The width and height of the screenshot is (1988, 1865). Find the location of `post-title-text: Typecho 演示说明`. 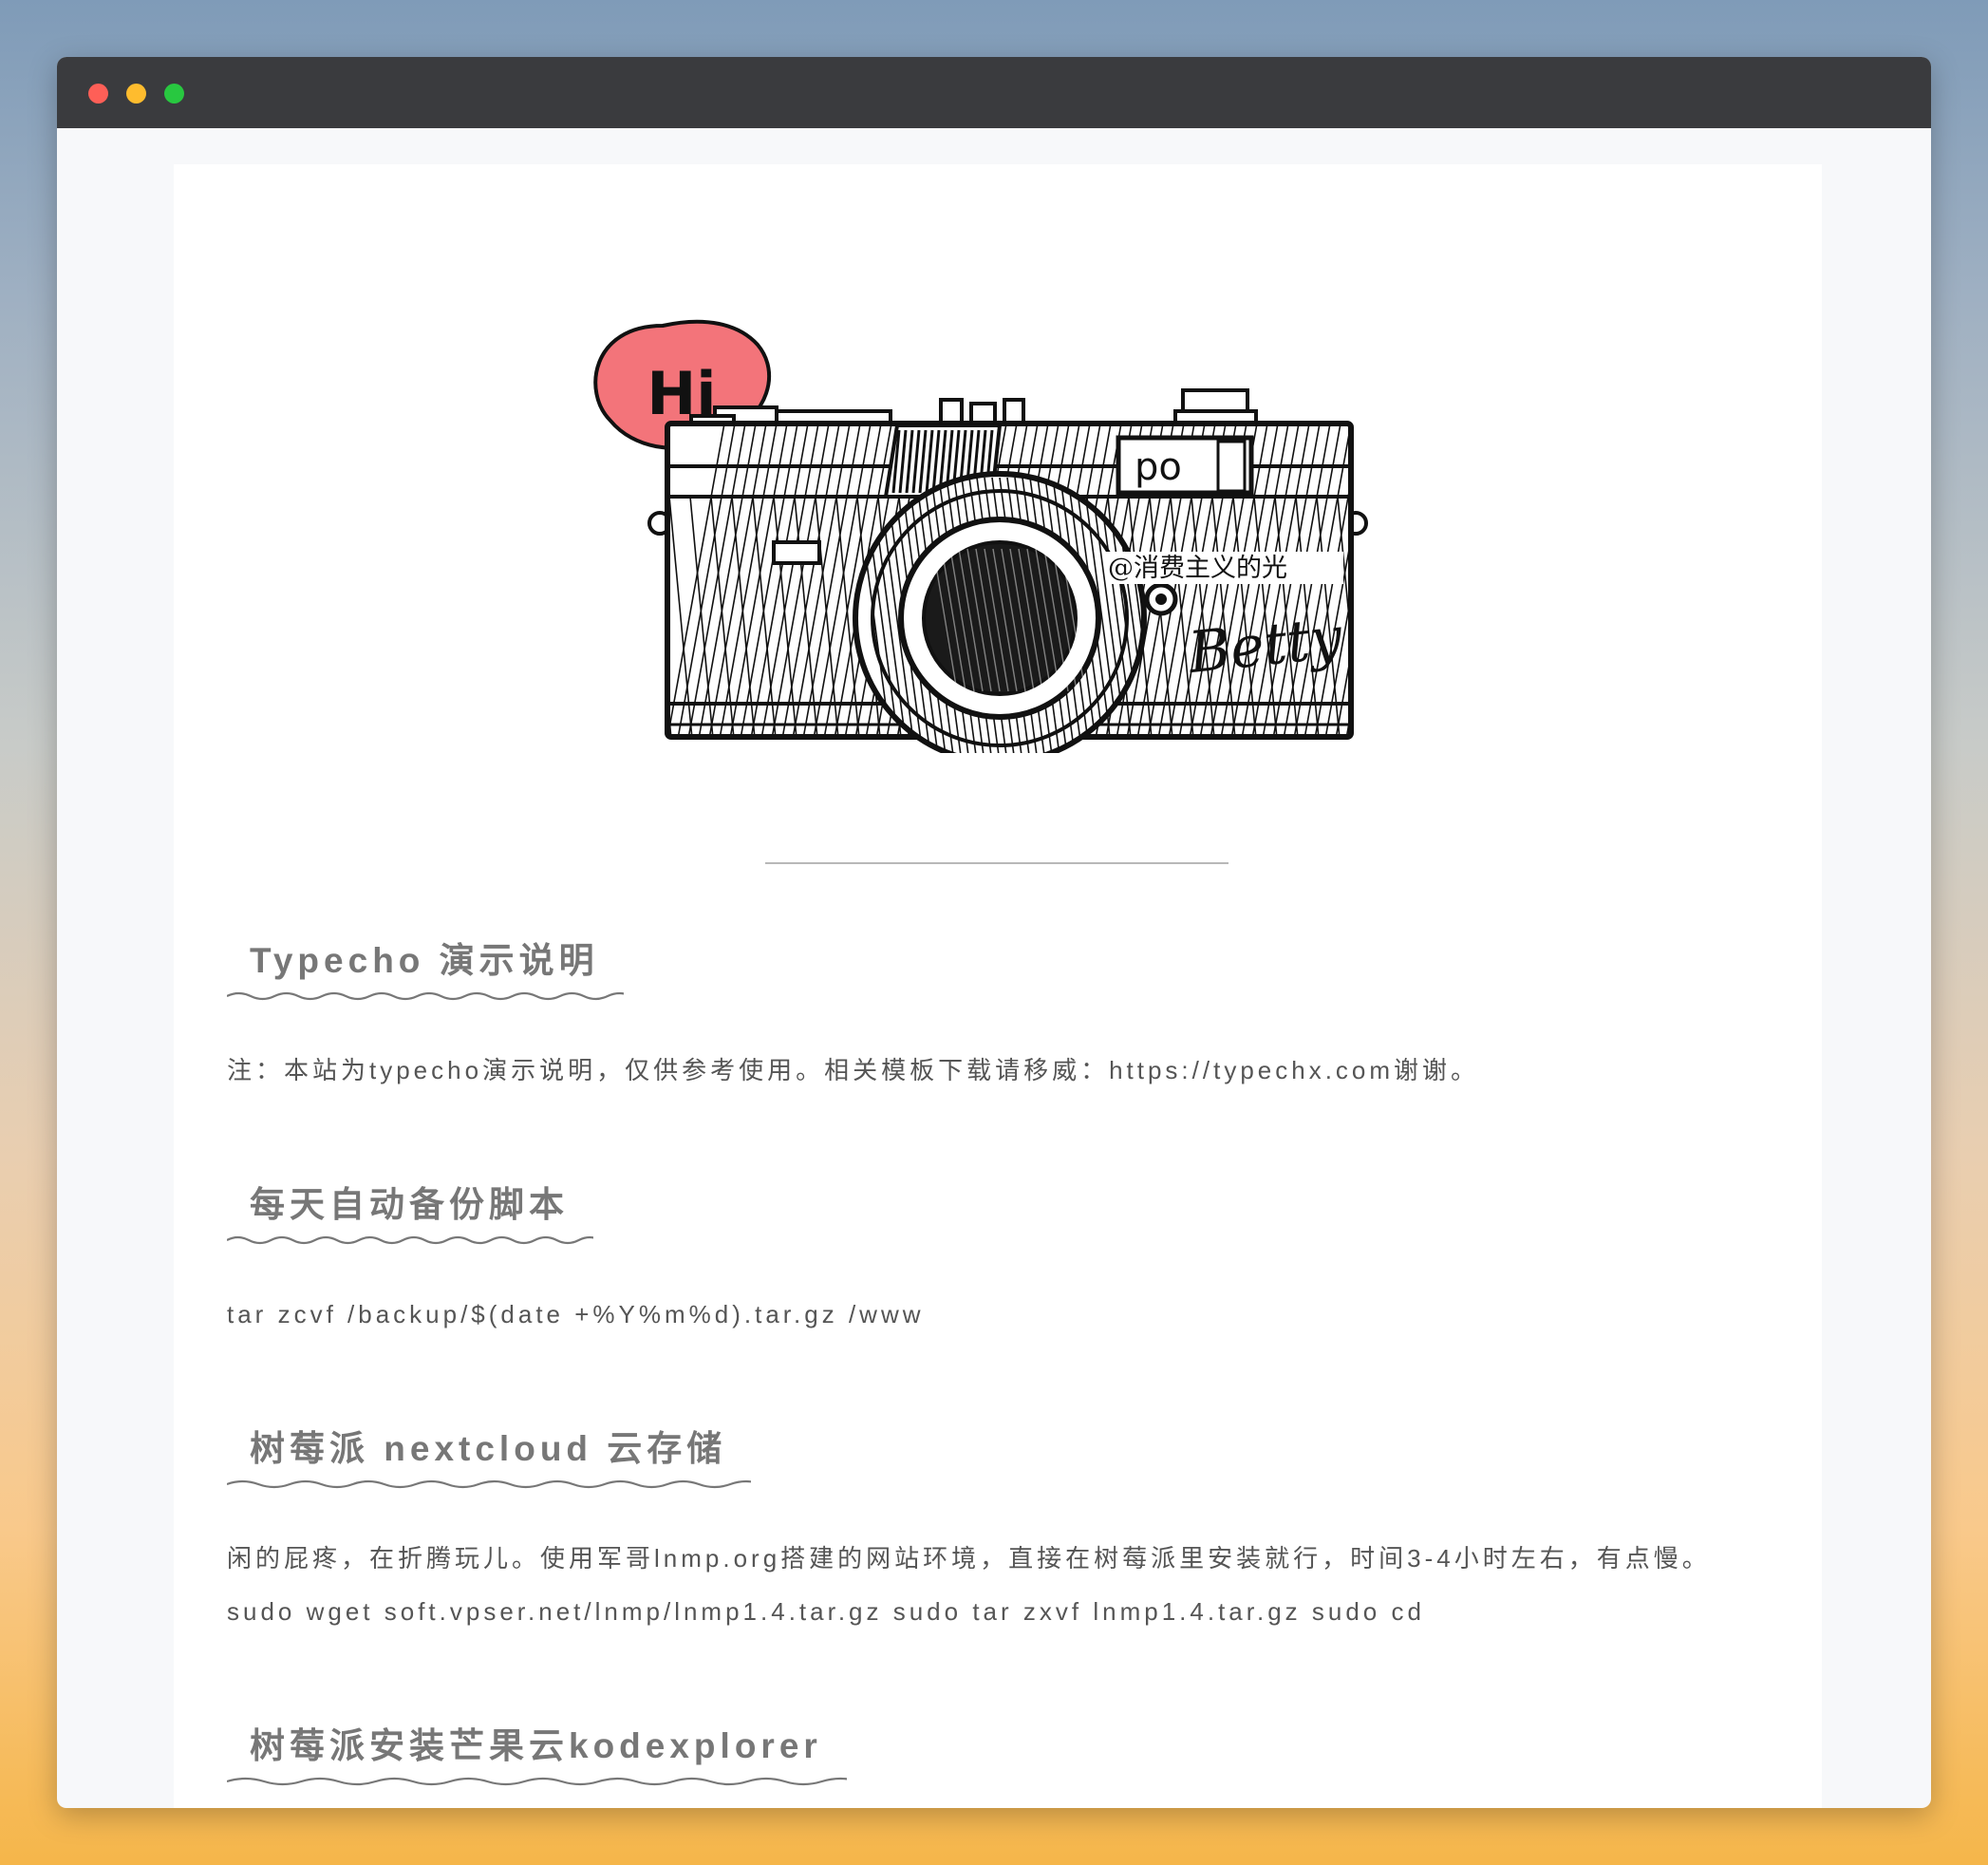

post-title-text: Typecho 演示说明 is located at coordinates (424, 960).